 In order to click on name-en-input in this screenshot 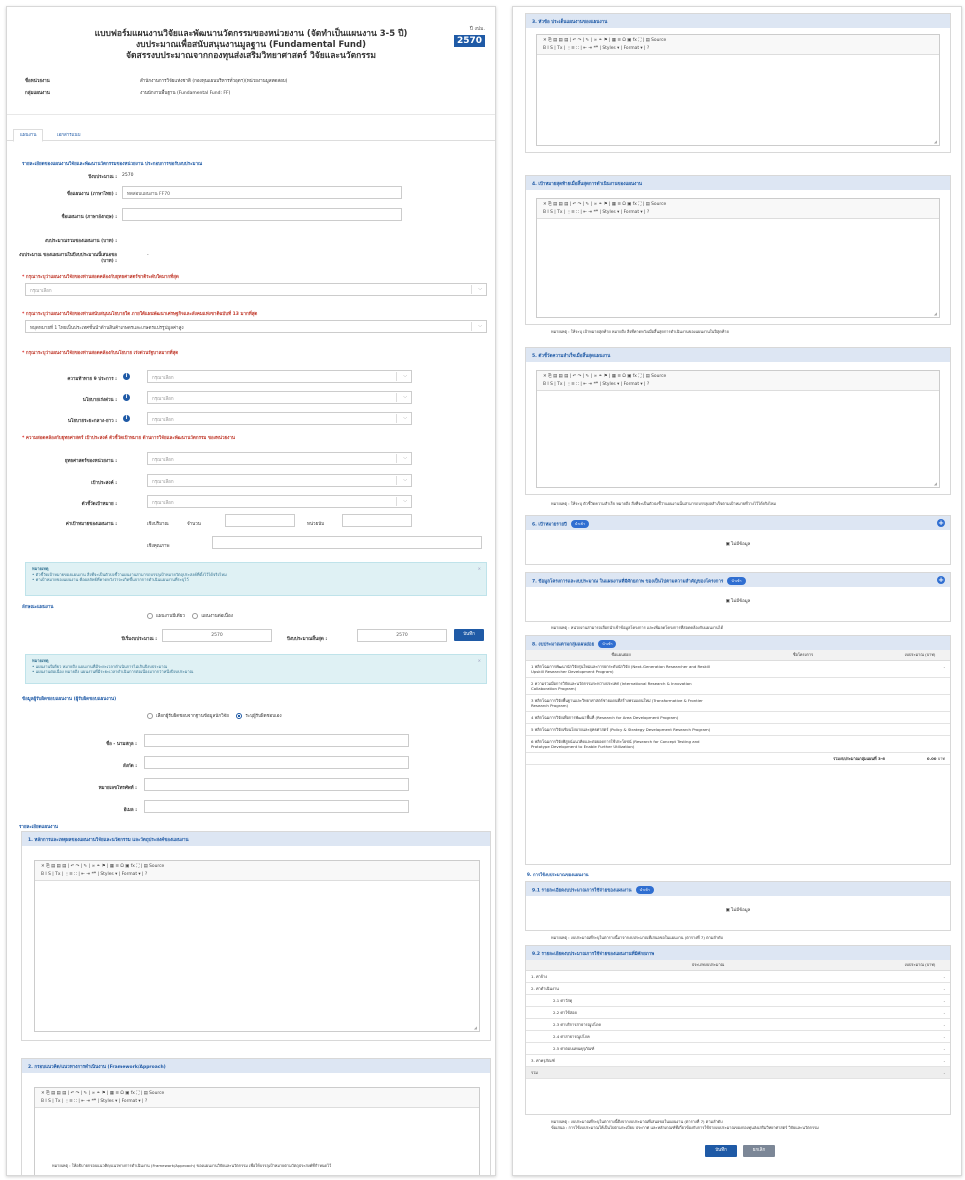, I will do `click(262, 214)`.